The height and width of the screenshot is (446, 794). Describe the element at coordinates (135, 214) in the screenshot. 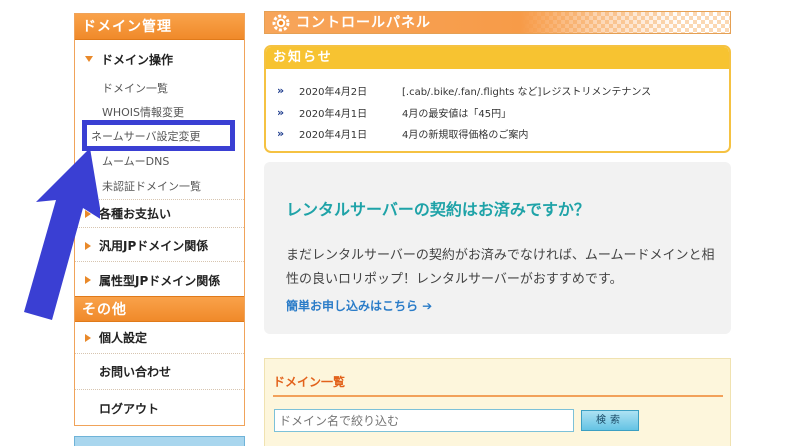

I see `sidebar-item-label: 各種お支払い` at that location.